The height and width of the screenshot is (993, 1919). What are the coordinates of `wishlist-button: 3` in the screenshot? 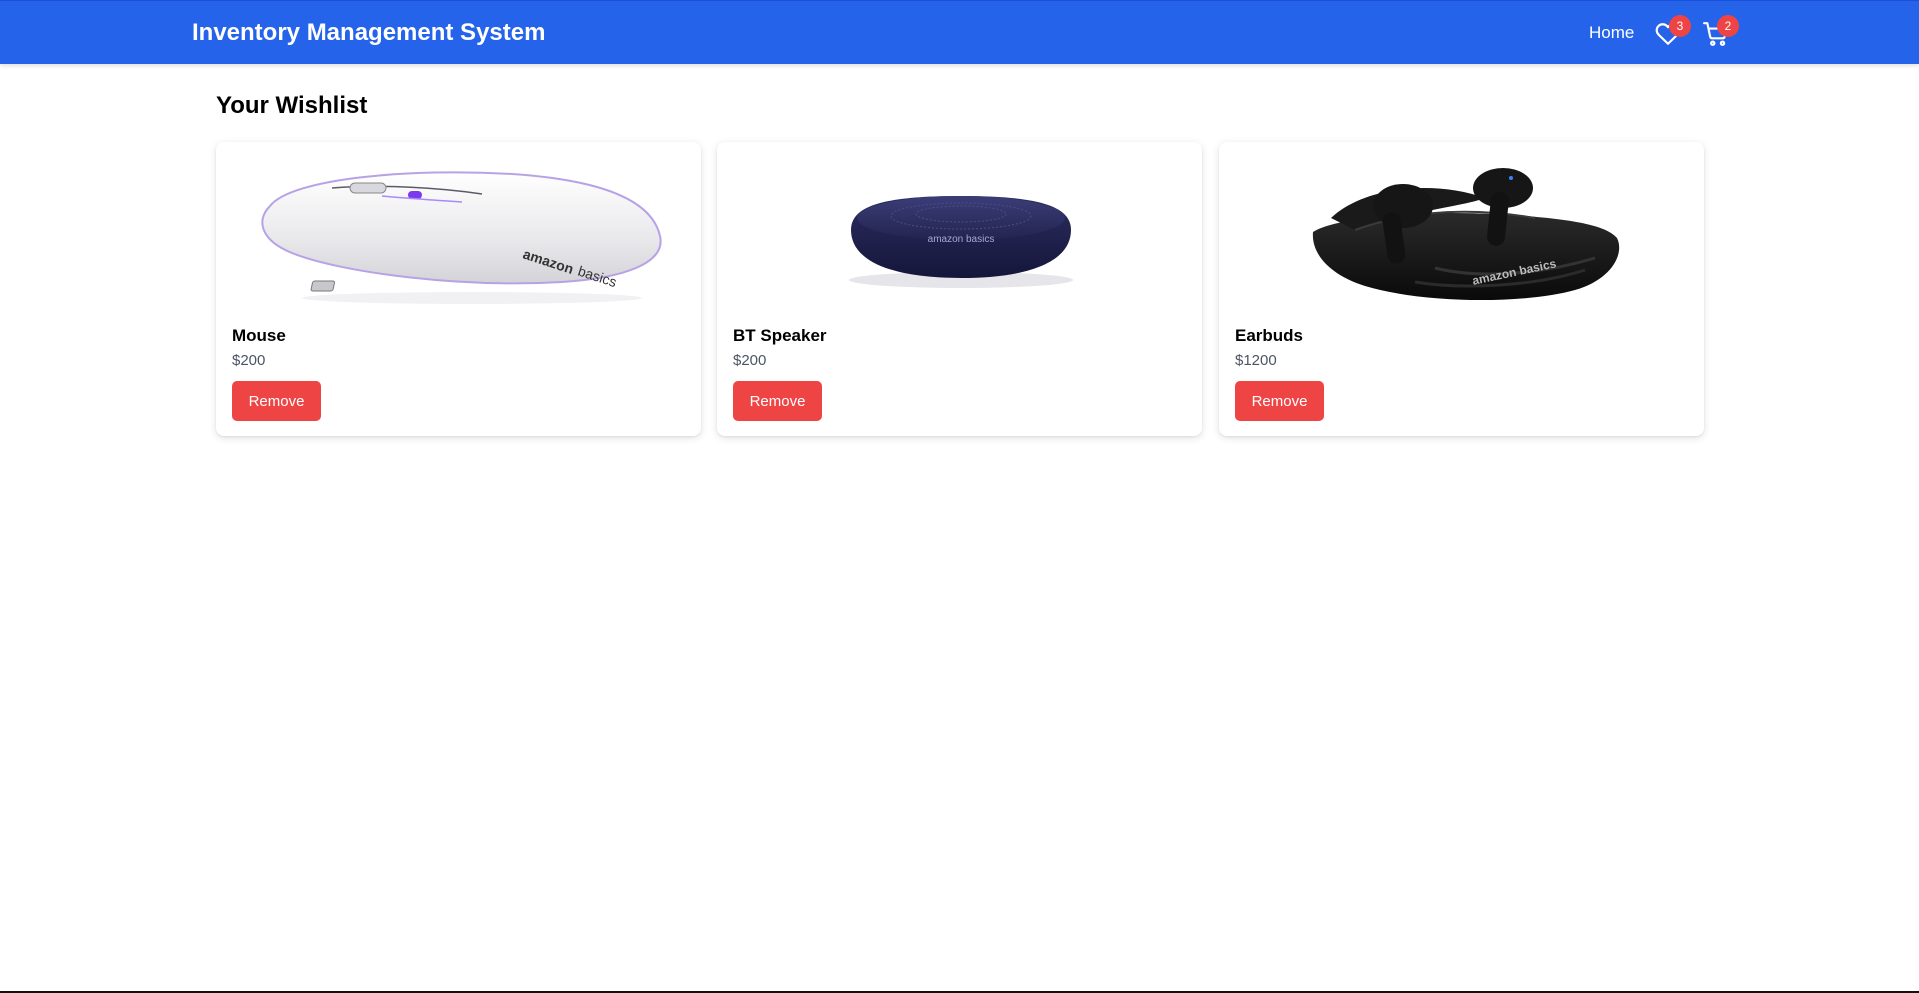 It's located at (1673, 31).